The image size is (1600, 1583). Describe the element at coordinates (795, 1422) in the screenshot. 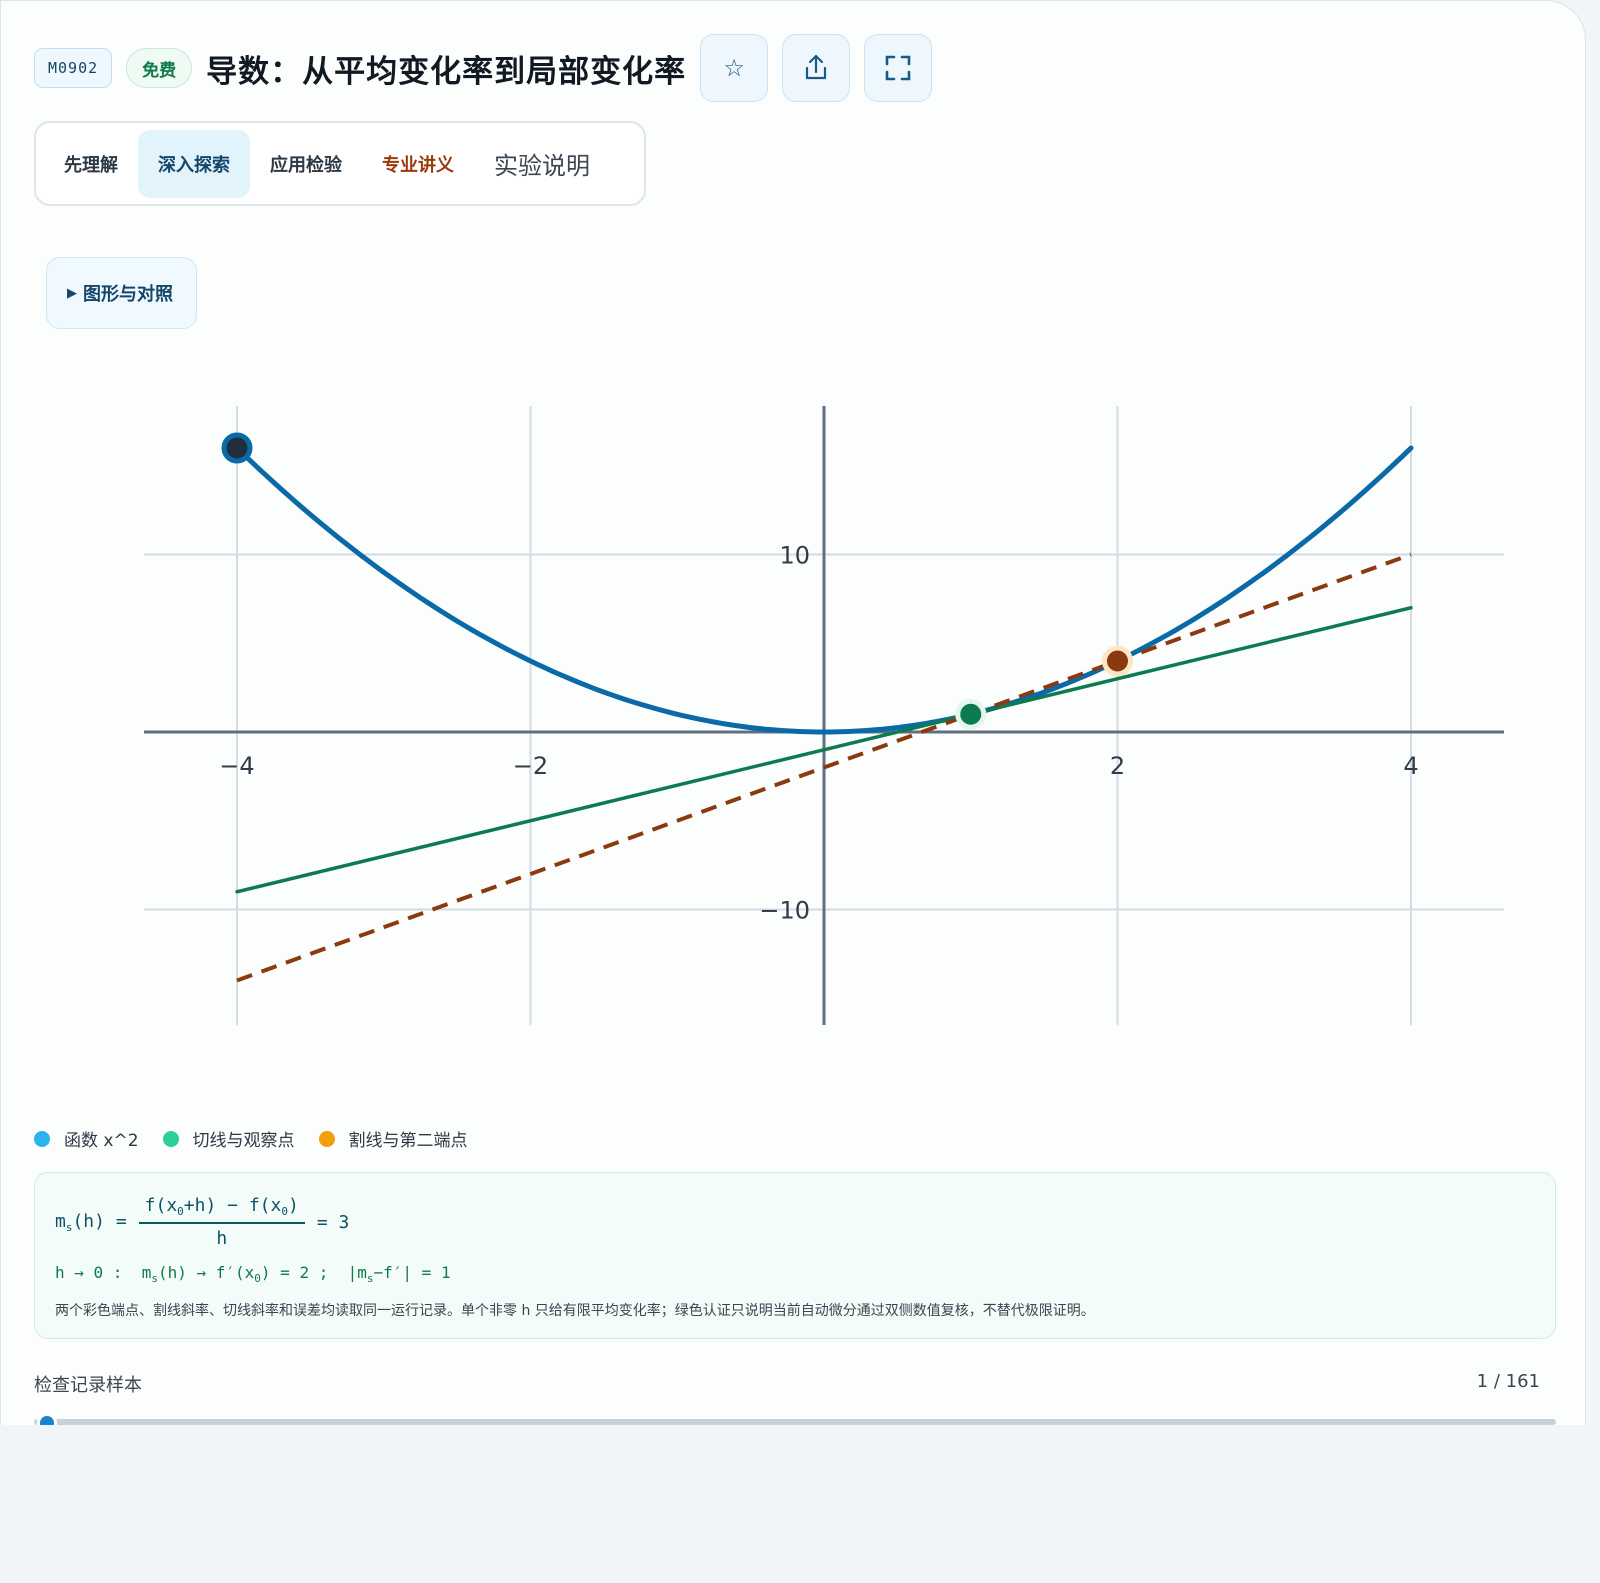

I see `sample-slider-track` at that location.